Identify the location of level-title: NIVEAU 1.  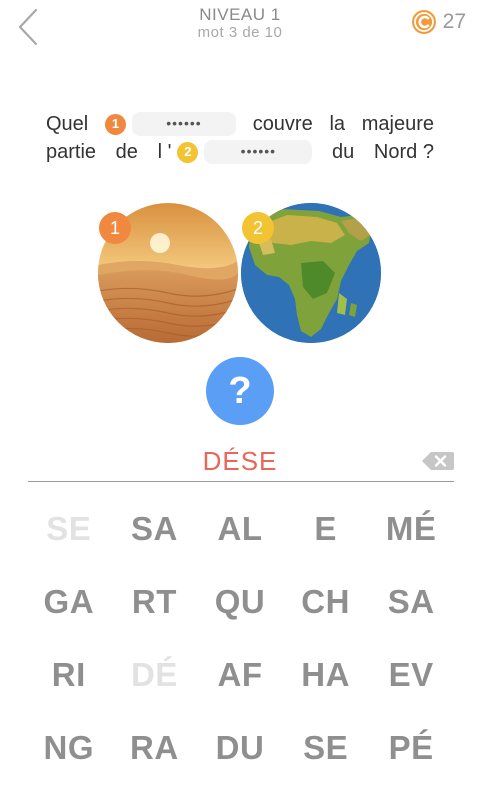
(240, 14).